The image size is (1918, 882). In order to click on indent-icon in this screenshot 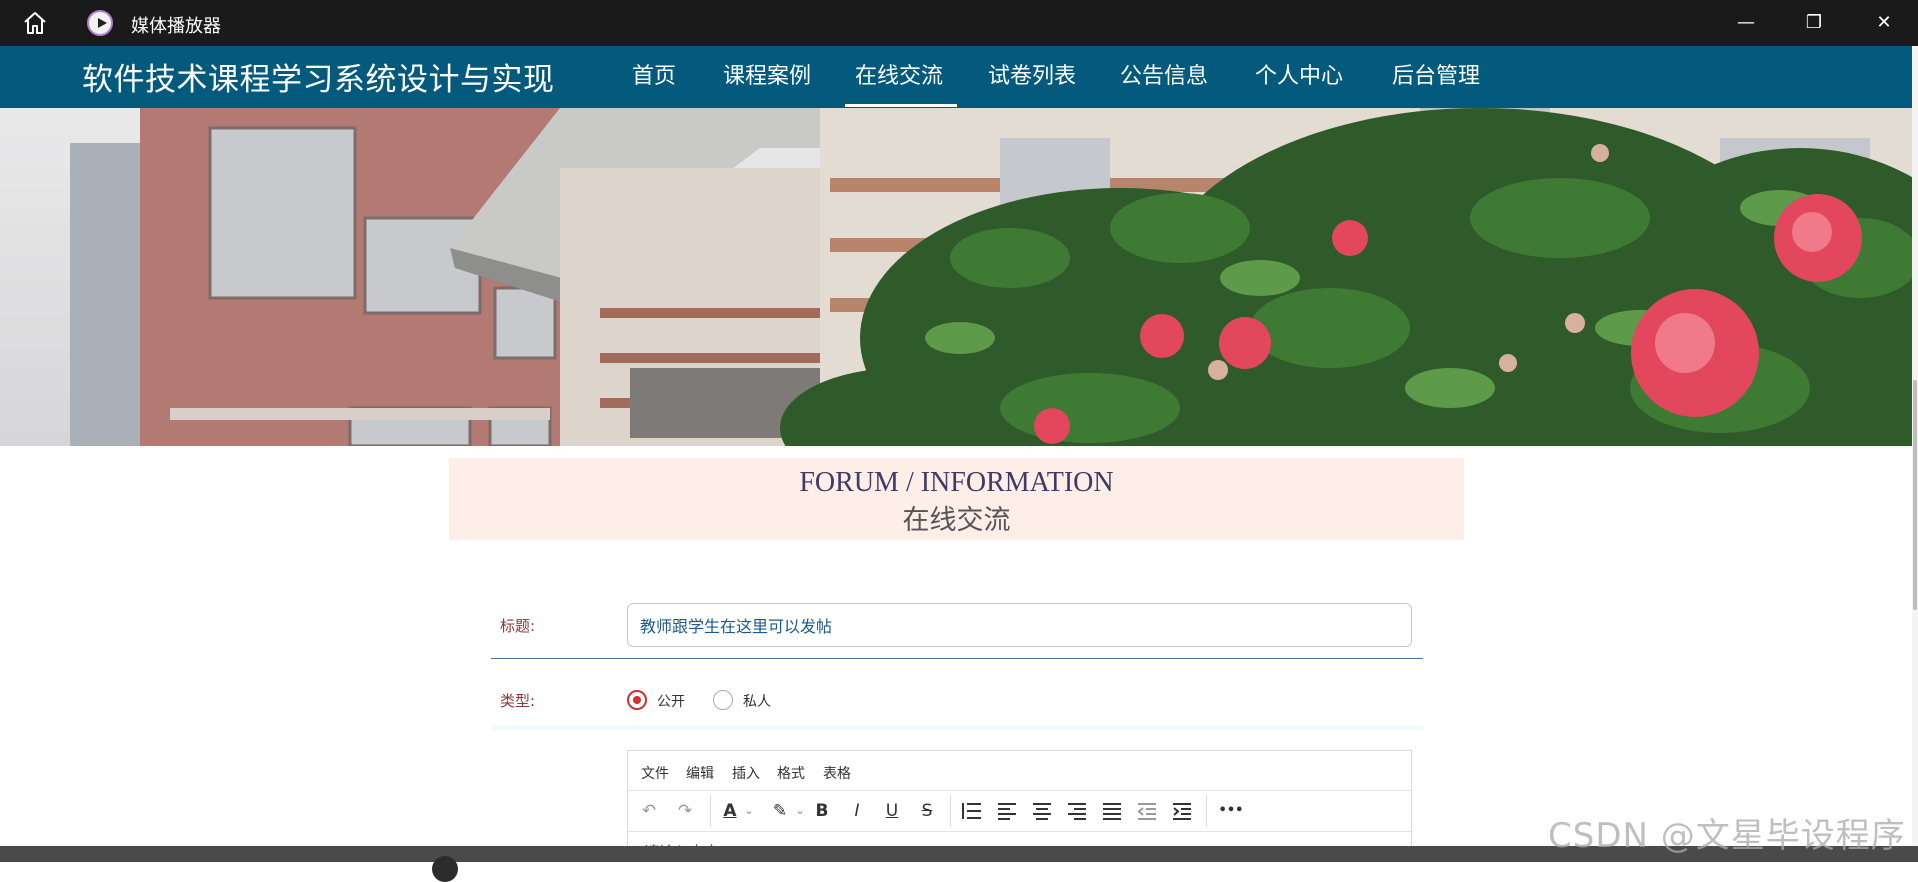, I will do `click(1182, 811)`.